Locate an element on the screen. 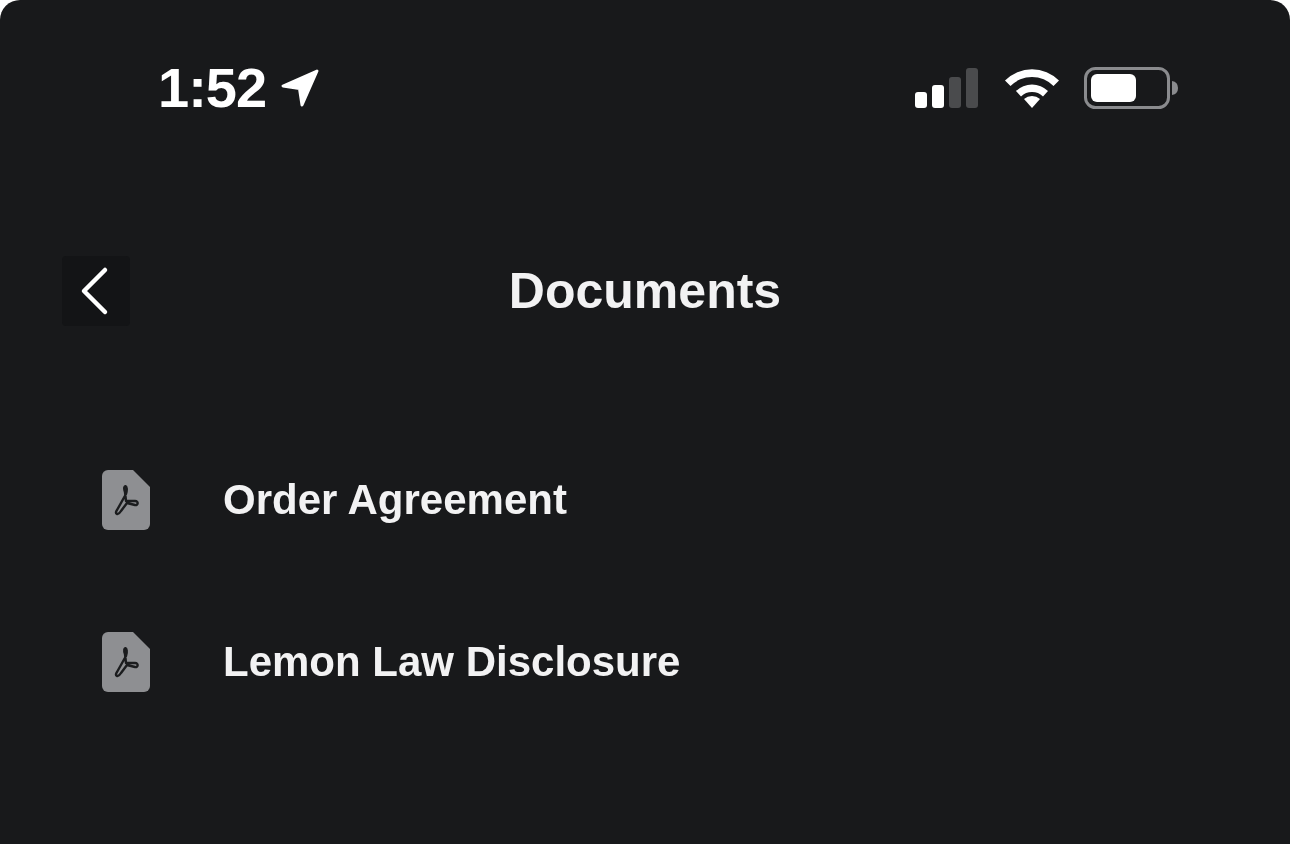  location-arrow-icon is located at coordinates (300, 88).